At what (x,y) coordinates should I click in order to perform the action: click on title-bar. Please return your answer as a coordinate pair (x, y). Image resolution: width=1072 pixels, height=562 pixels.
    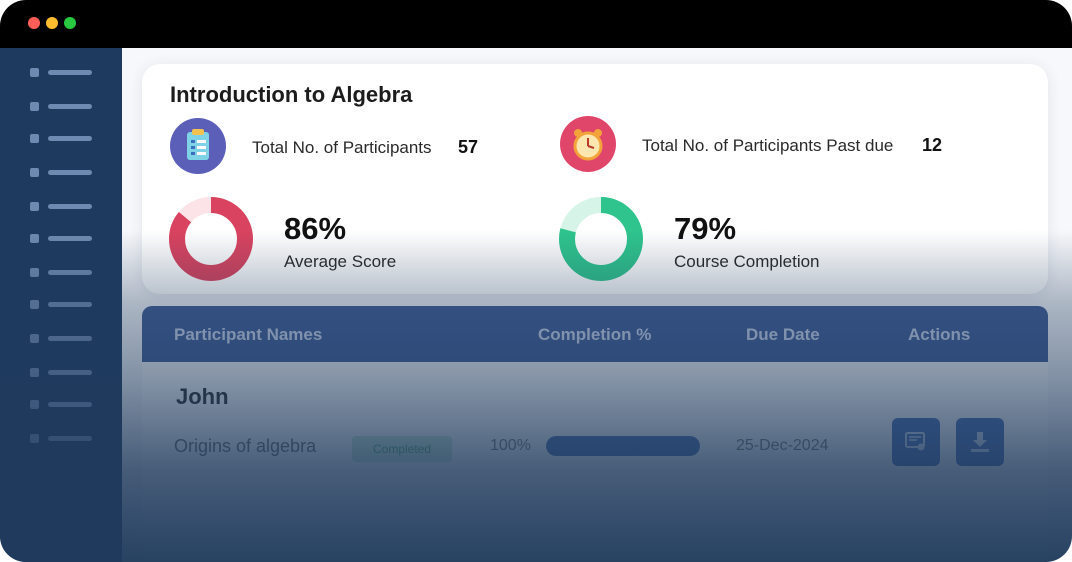
    Looking at the image, I should click on (536, 24).